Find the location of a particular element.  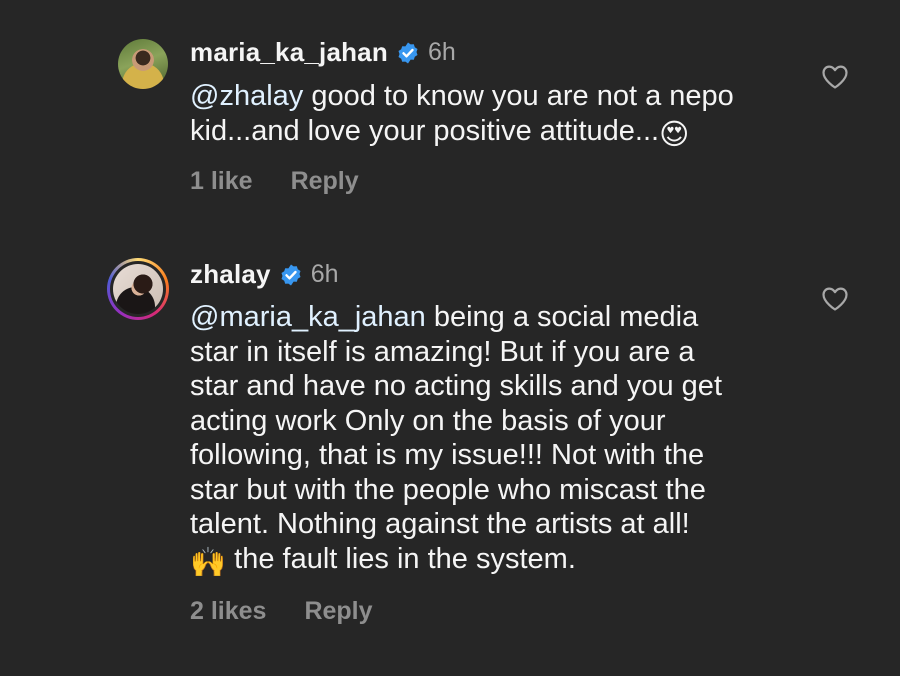

comment-text-segment: the fault lies in the system. is located at coordinates (401, 558).